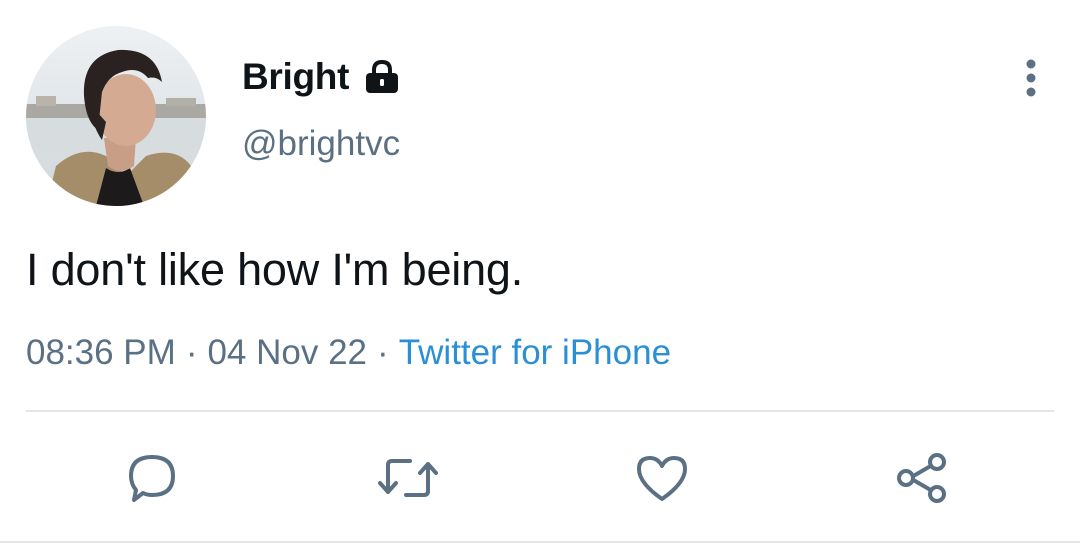 The height and width of the screenshot is (559, 1080). What do you see at coordinates (1031, 78) in the screenshot?
I see `more-vertical-icon` at bounding box center [1031, 78].